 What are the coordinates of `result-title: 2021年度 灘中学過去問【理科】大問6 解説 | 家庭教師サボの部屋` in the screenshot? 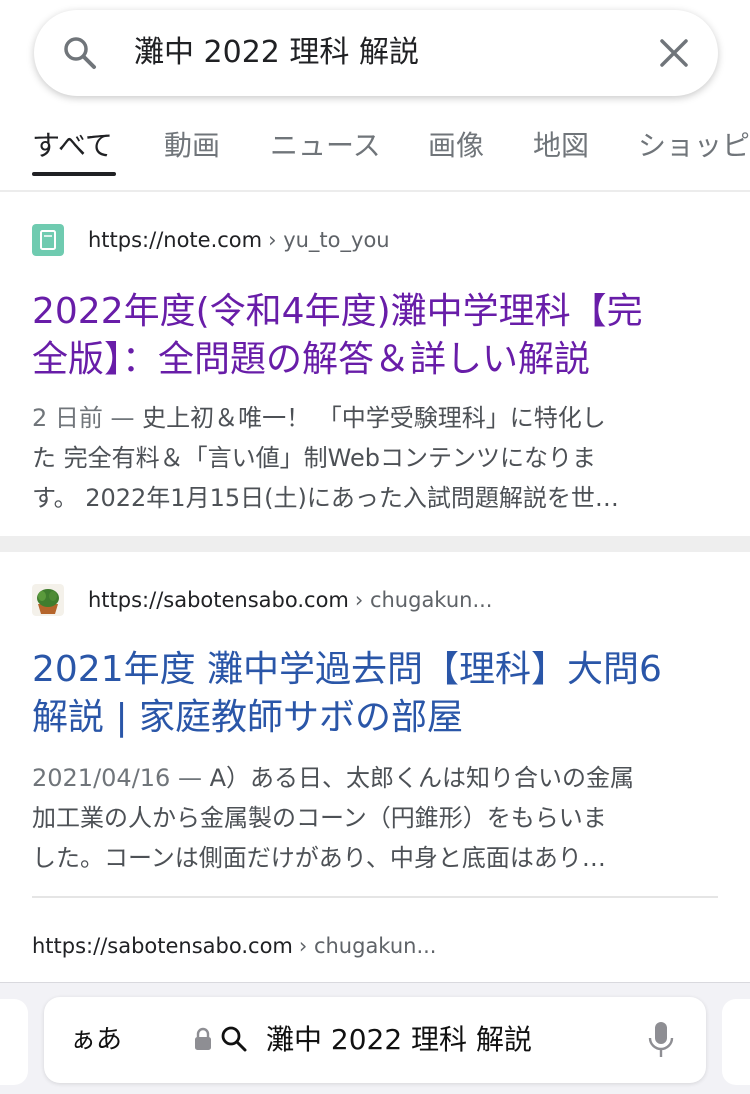 It's located at (372, 694).